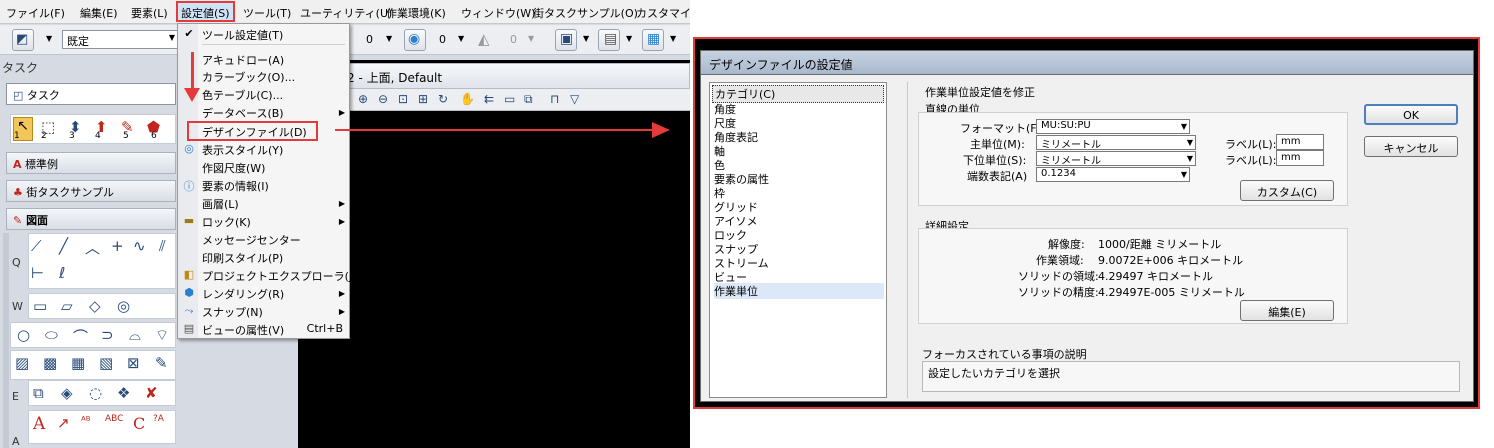  Describe the element at coordinates (162, 246) in the screenshot. I see `multiline-icon: ⫽` at that location.